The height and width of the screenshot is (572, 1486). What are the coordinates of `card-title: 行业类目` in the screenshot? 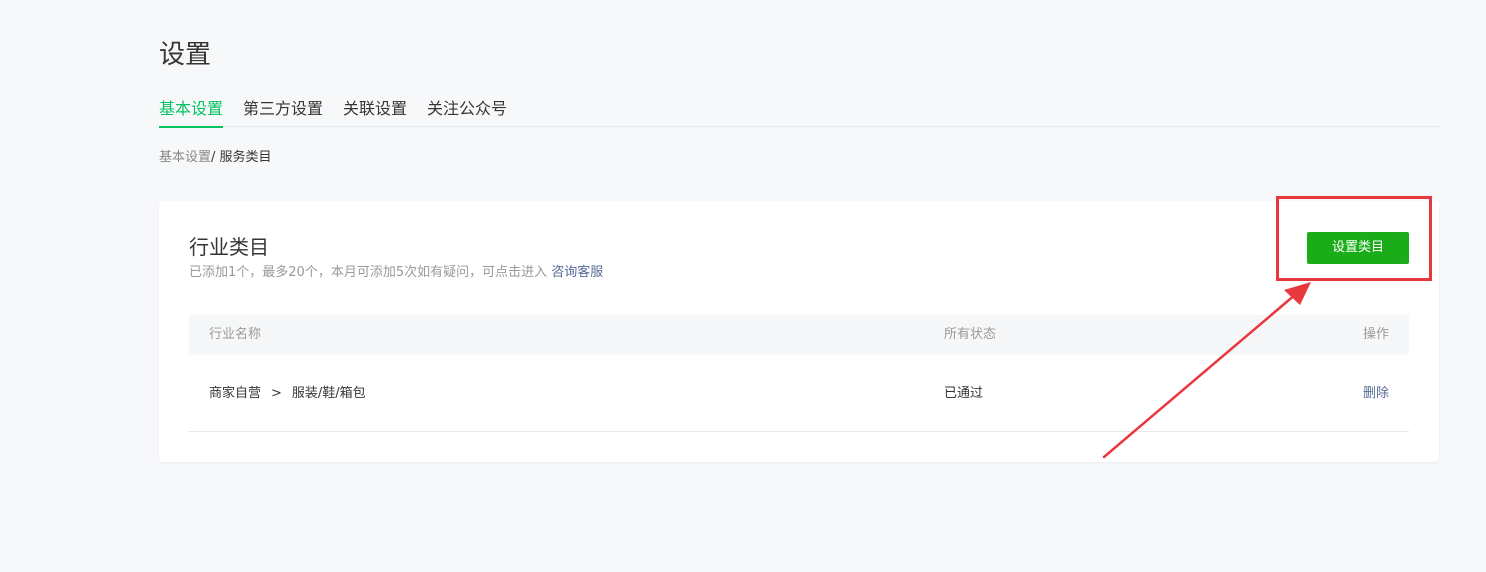 It's located at (229, 247).